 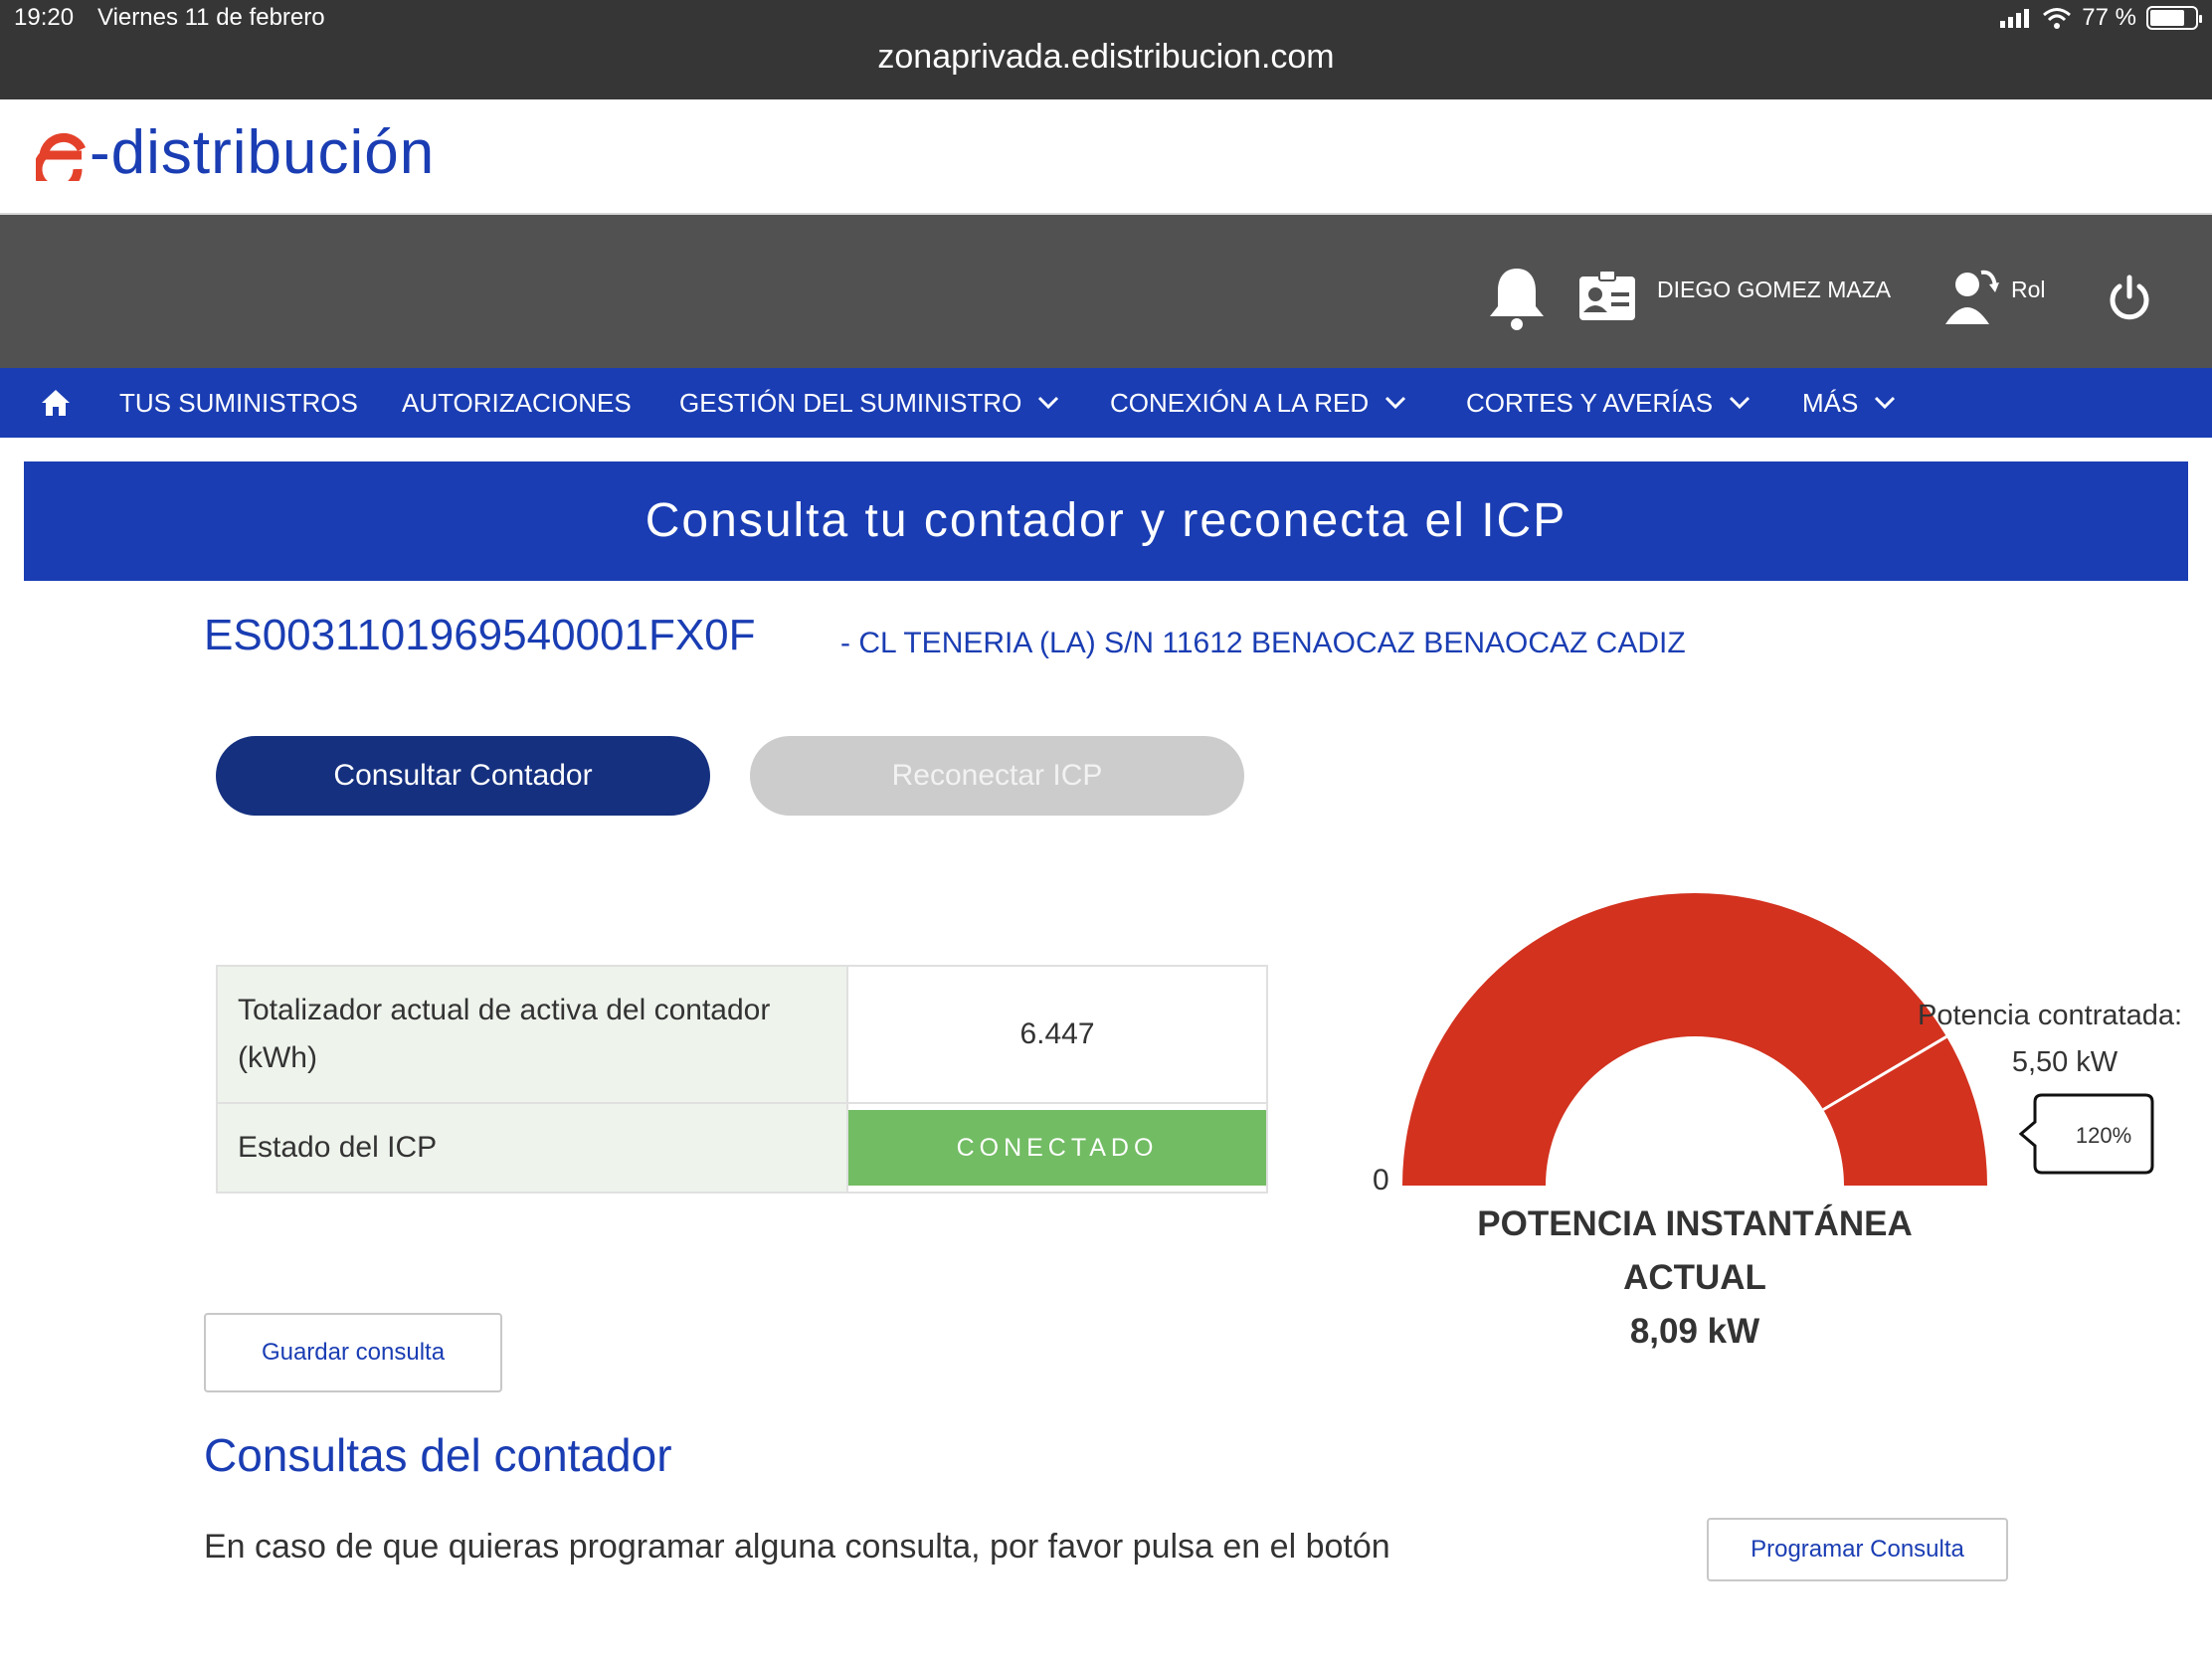 I want to click on edistribucion-logo: -distribución, so click(x=235, y=152).